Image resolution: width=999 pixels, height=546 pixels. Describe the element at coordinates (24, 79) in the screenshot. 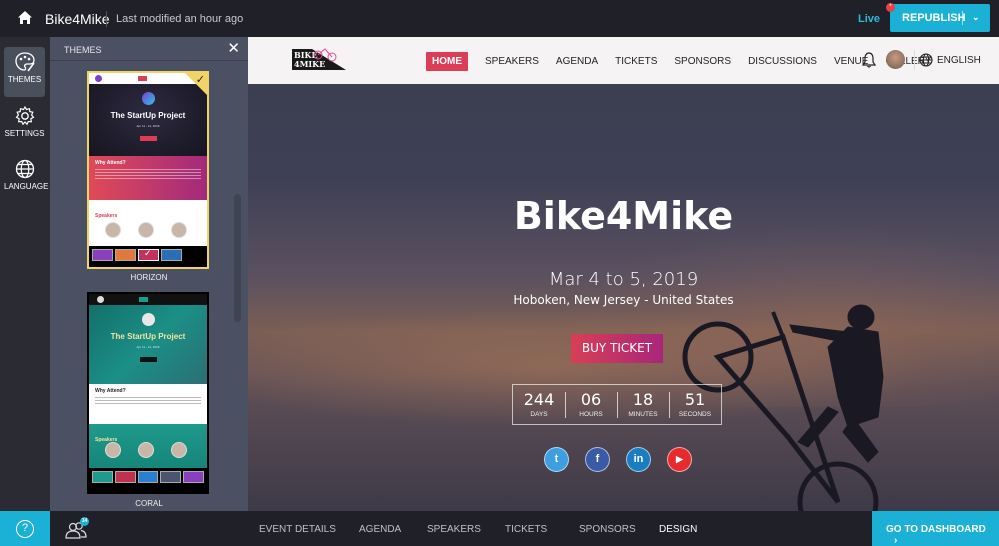

I see `rail-item-label: THEMES` at that location.